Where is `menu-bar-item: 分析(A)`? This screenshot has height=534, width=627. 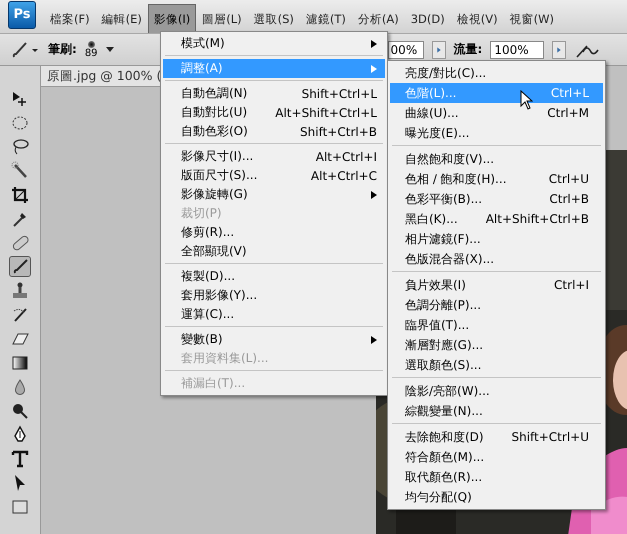 menu-bar-item: 分析(A) is located at coordinates (378, 18).